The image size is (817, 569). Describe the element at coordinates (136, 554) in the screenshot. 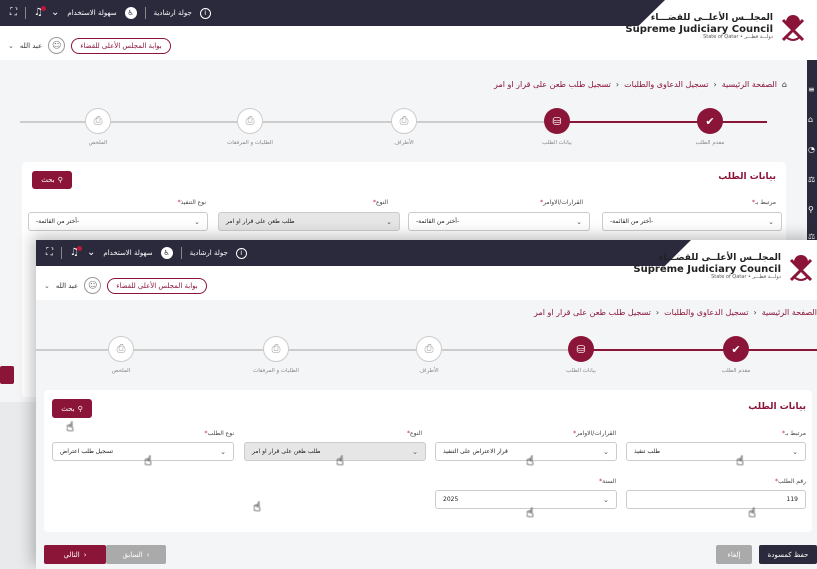

I see `previous-button: السابق ‹` at that location.